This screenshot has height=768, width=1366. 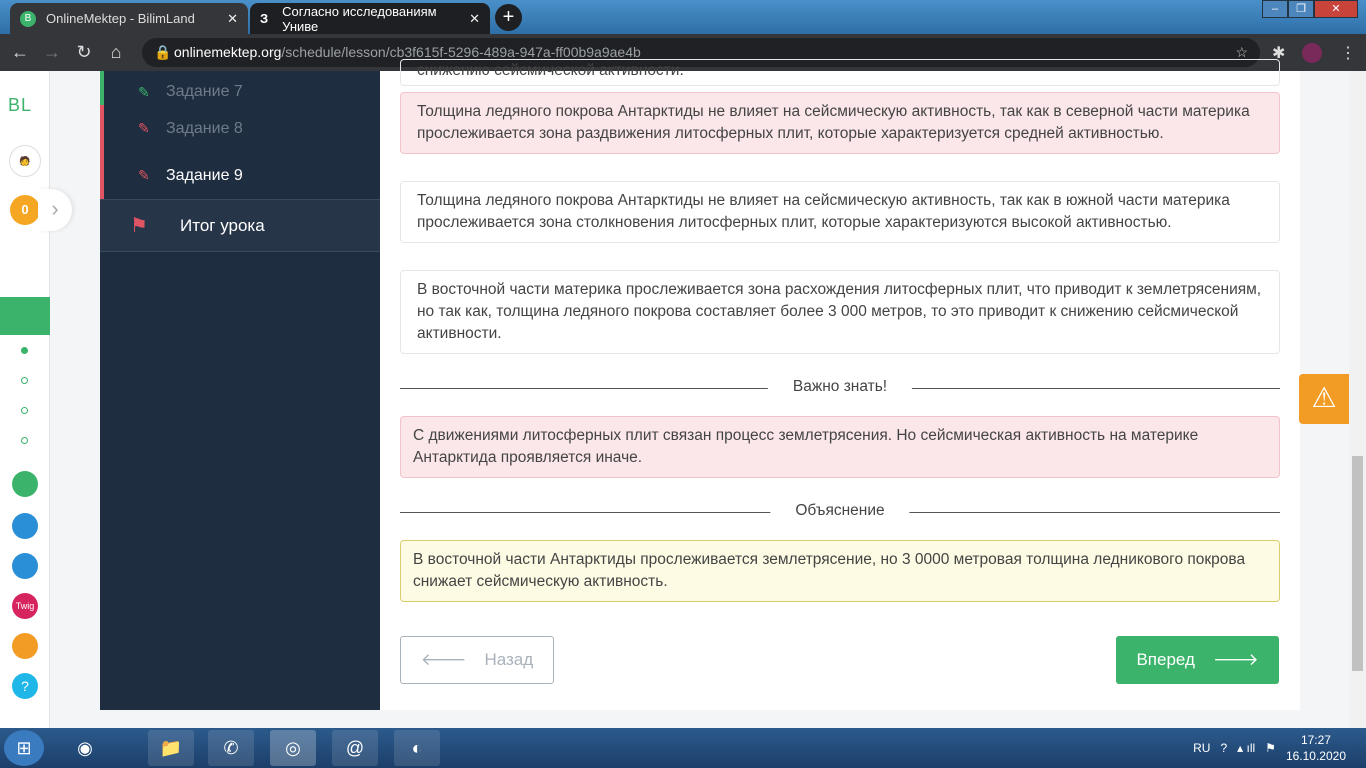 What do you see at coordinates (25, 566) in the screenshot?
I see `test-icon` at bounding box center [25, 566].